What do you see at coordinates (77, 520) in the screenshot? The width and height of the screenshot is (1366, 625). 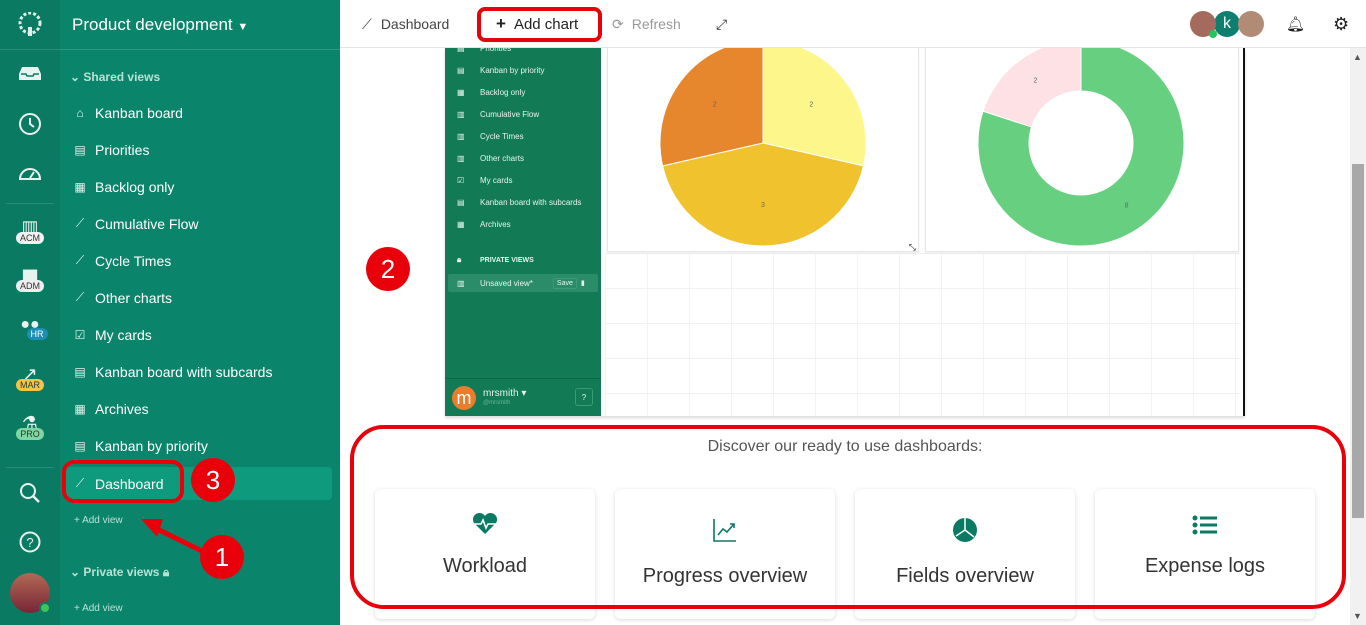 I see `plus-icon: +` at bounding box center [77, 520].